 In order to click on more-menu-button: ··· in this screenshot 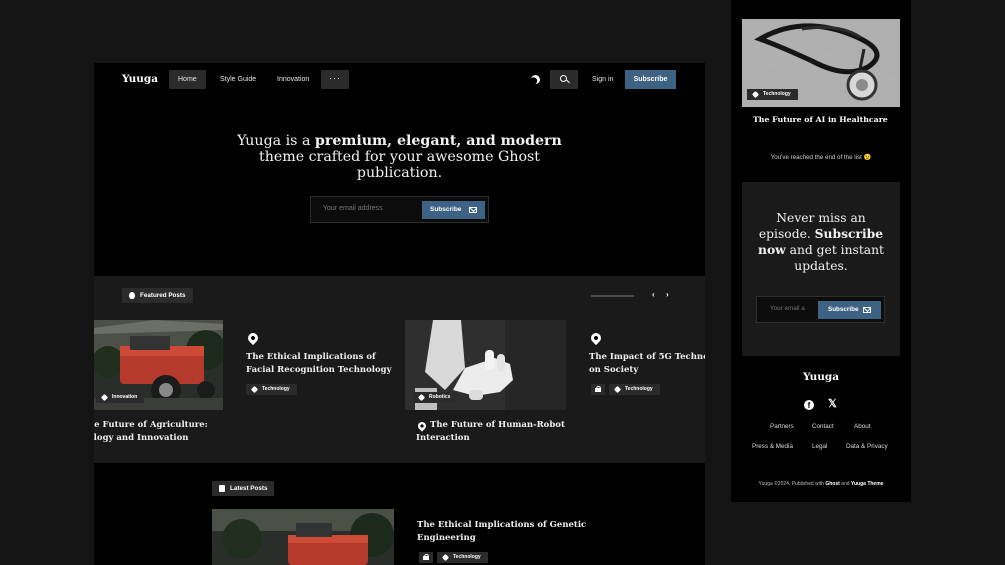, I will do `click(335, 79)`.